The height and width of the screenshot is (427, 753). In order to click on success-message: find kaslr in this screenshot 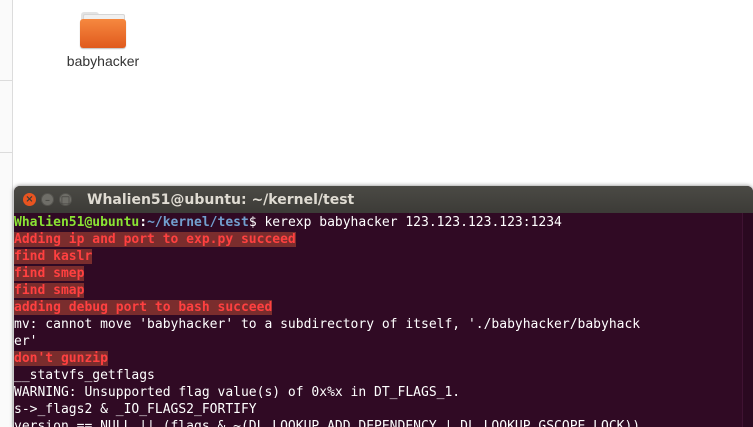, I will do `click(53, 256)`.